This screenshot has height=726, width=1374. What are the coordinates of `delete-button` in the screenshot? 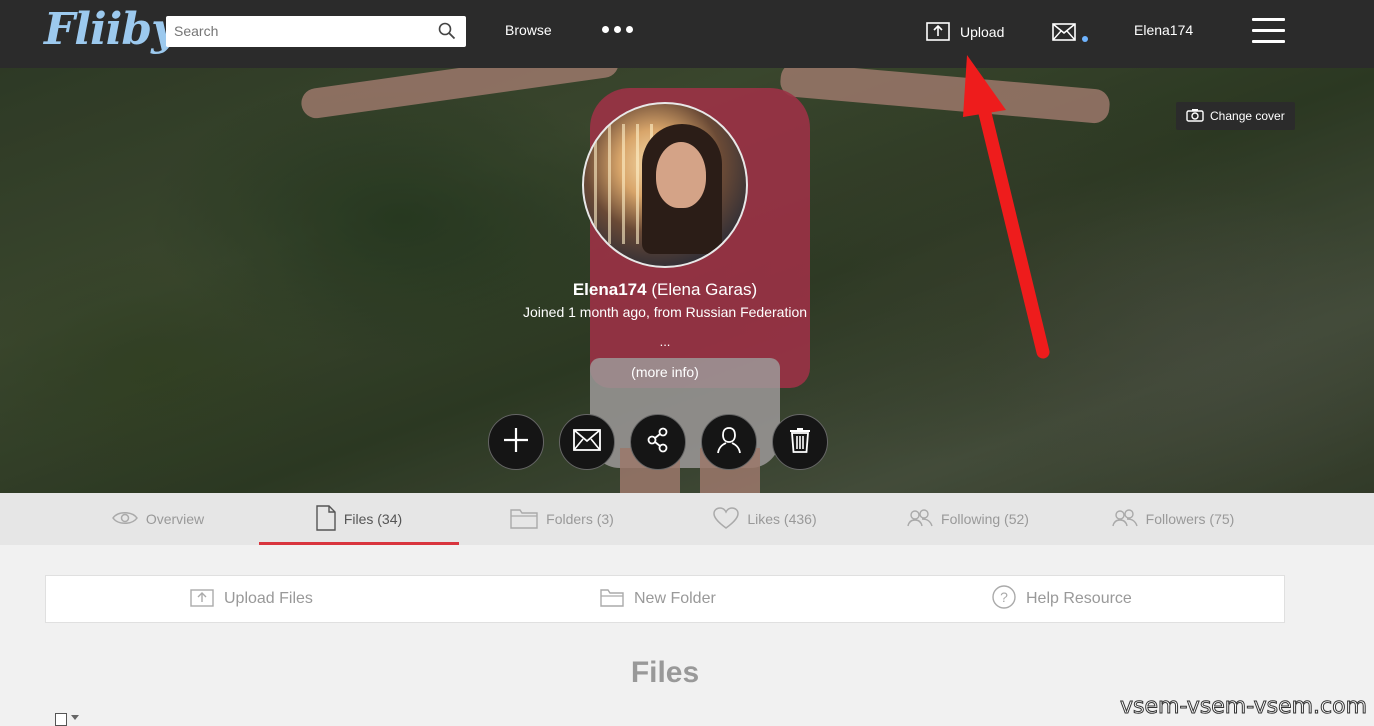 It's located at (800, 442).